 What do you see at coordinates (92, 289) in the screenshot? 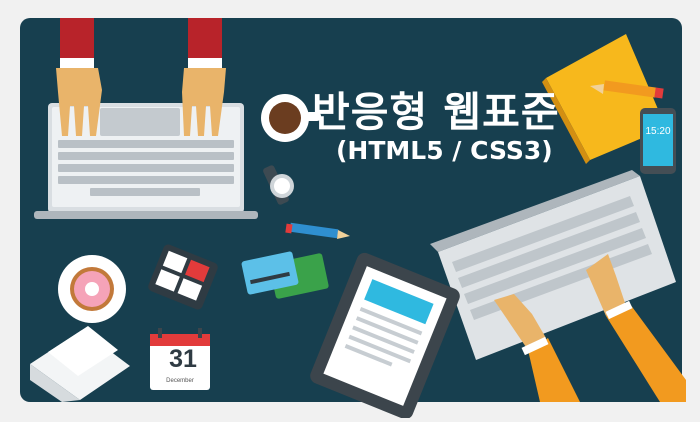
I see `donut-plate-icon` at bounding box center [92, 289].